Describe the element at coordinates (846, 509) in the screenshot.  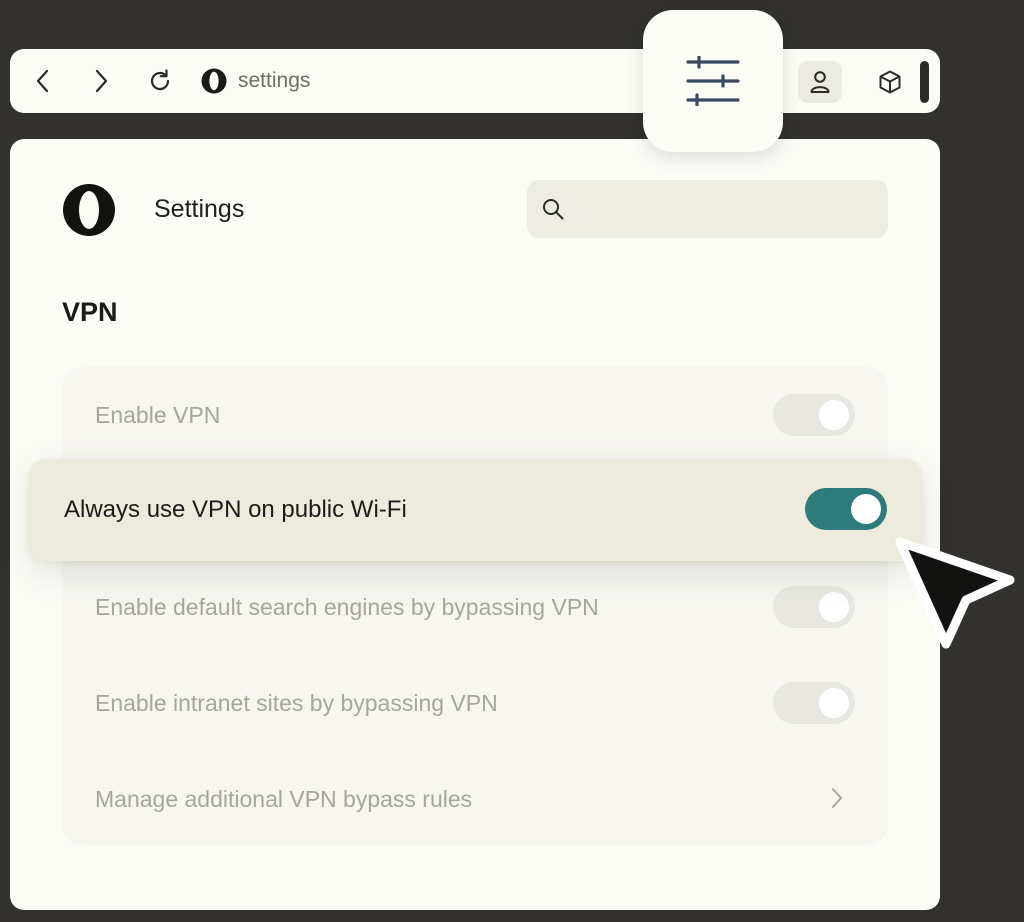
I see `public-wifi-vpn-toggle` at that location.